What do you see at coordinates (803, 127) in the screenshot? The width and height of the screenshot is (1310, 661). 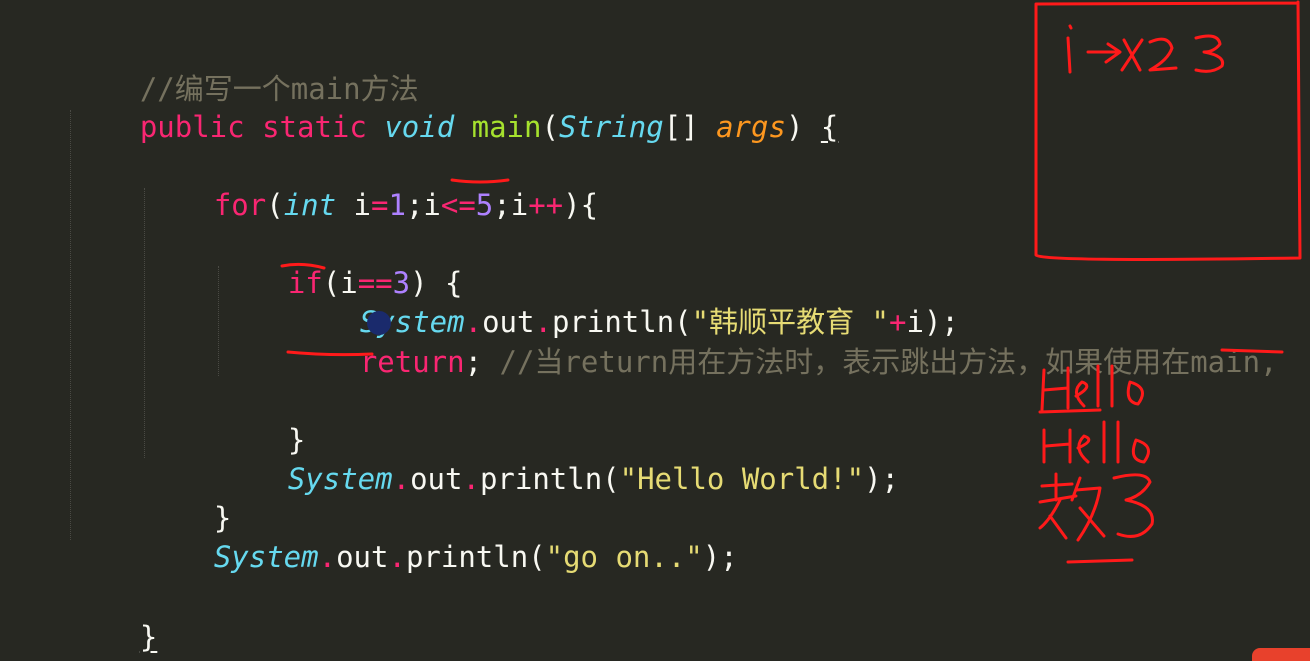 I see `paren-close: )` at bounding box center [803, 127].